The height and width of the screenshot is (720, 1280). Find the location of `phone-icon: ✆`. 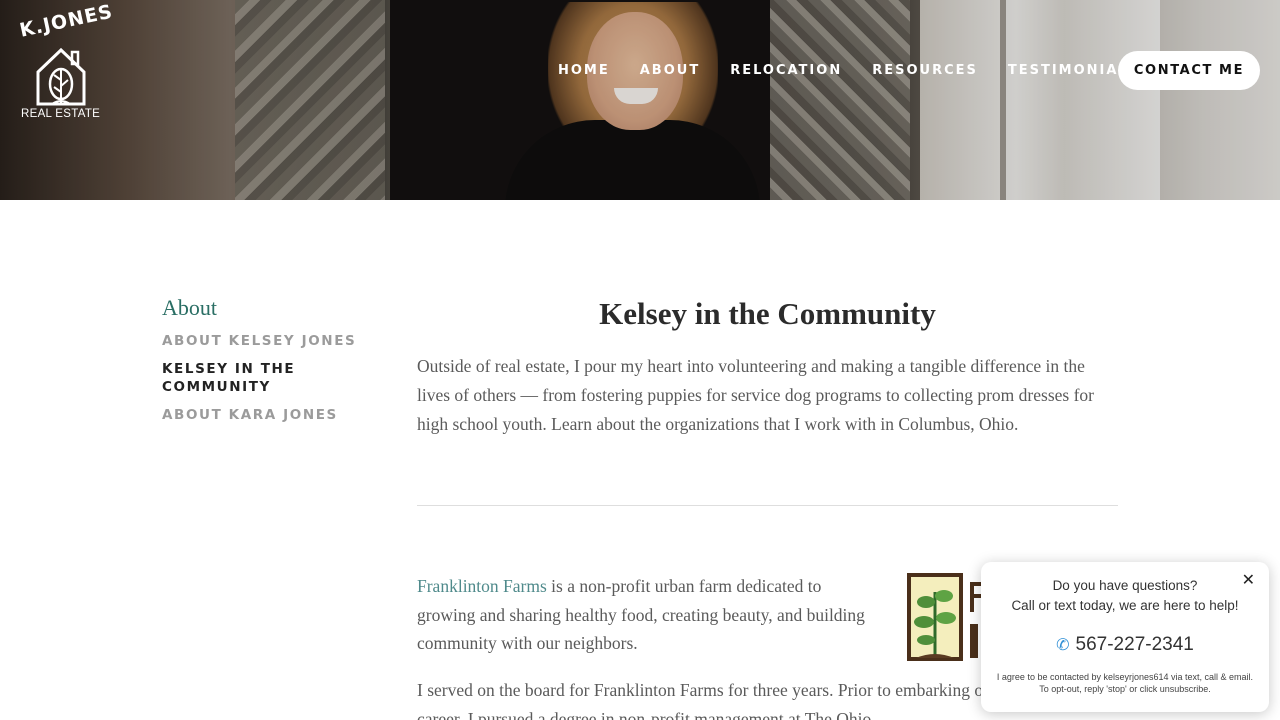

phone-icon: ✆ is located at coordinates (1063, 645).